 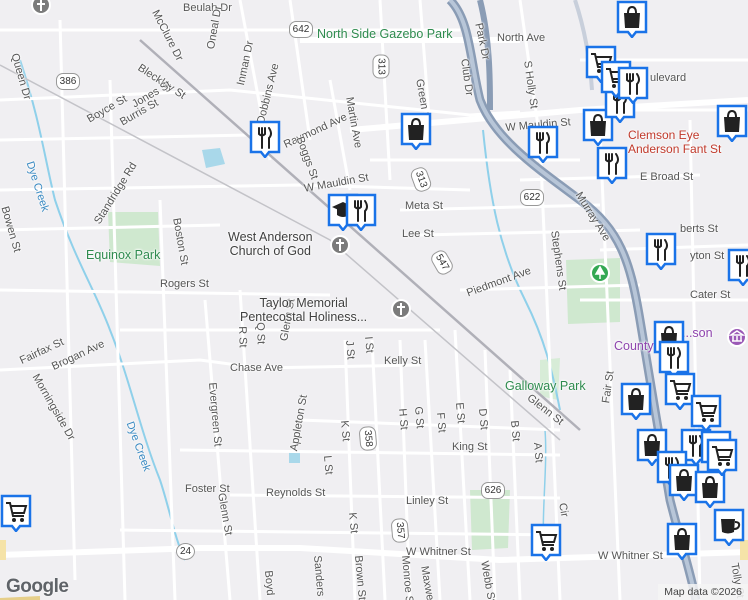 What do you see at coordinates (37, 586) in the screenshot?
I see `google-logo: Google` at bounding box center [37, 586].